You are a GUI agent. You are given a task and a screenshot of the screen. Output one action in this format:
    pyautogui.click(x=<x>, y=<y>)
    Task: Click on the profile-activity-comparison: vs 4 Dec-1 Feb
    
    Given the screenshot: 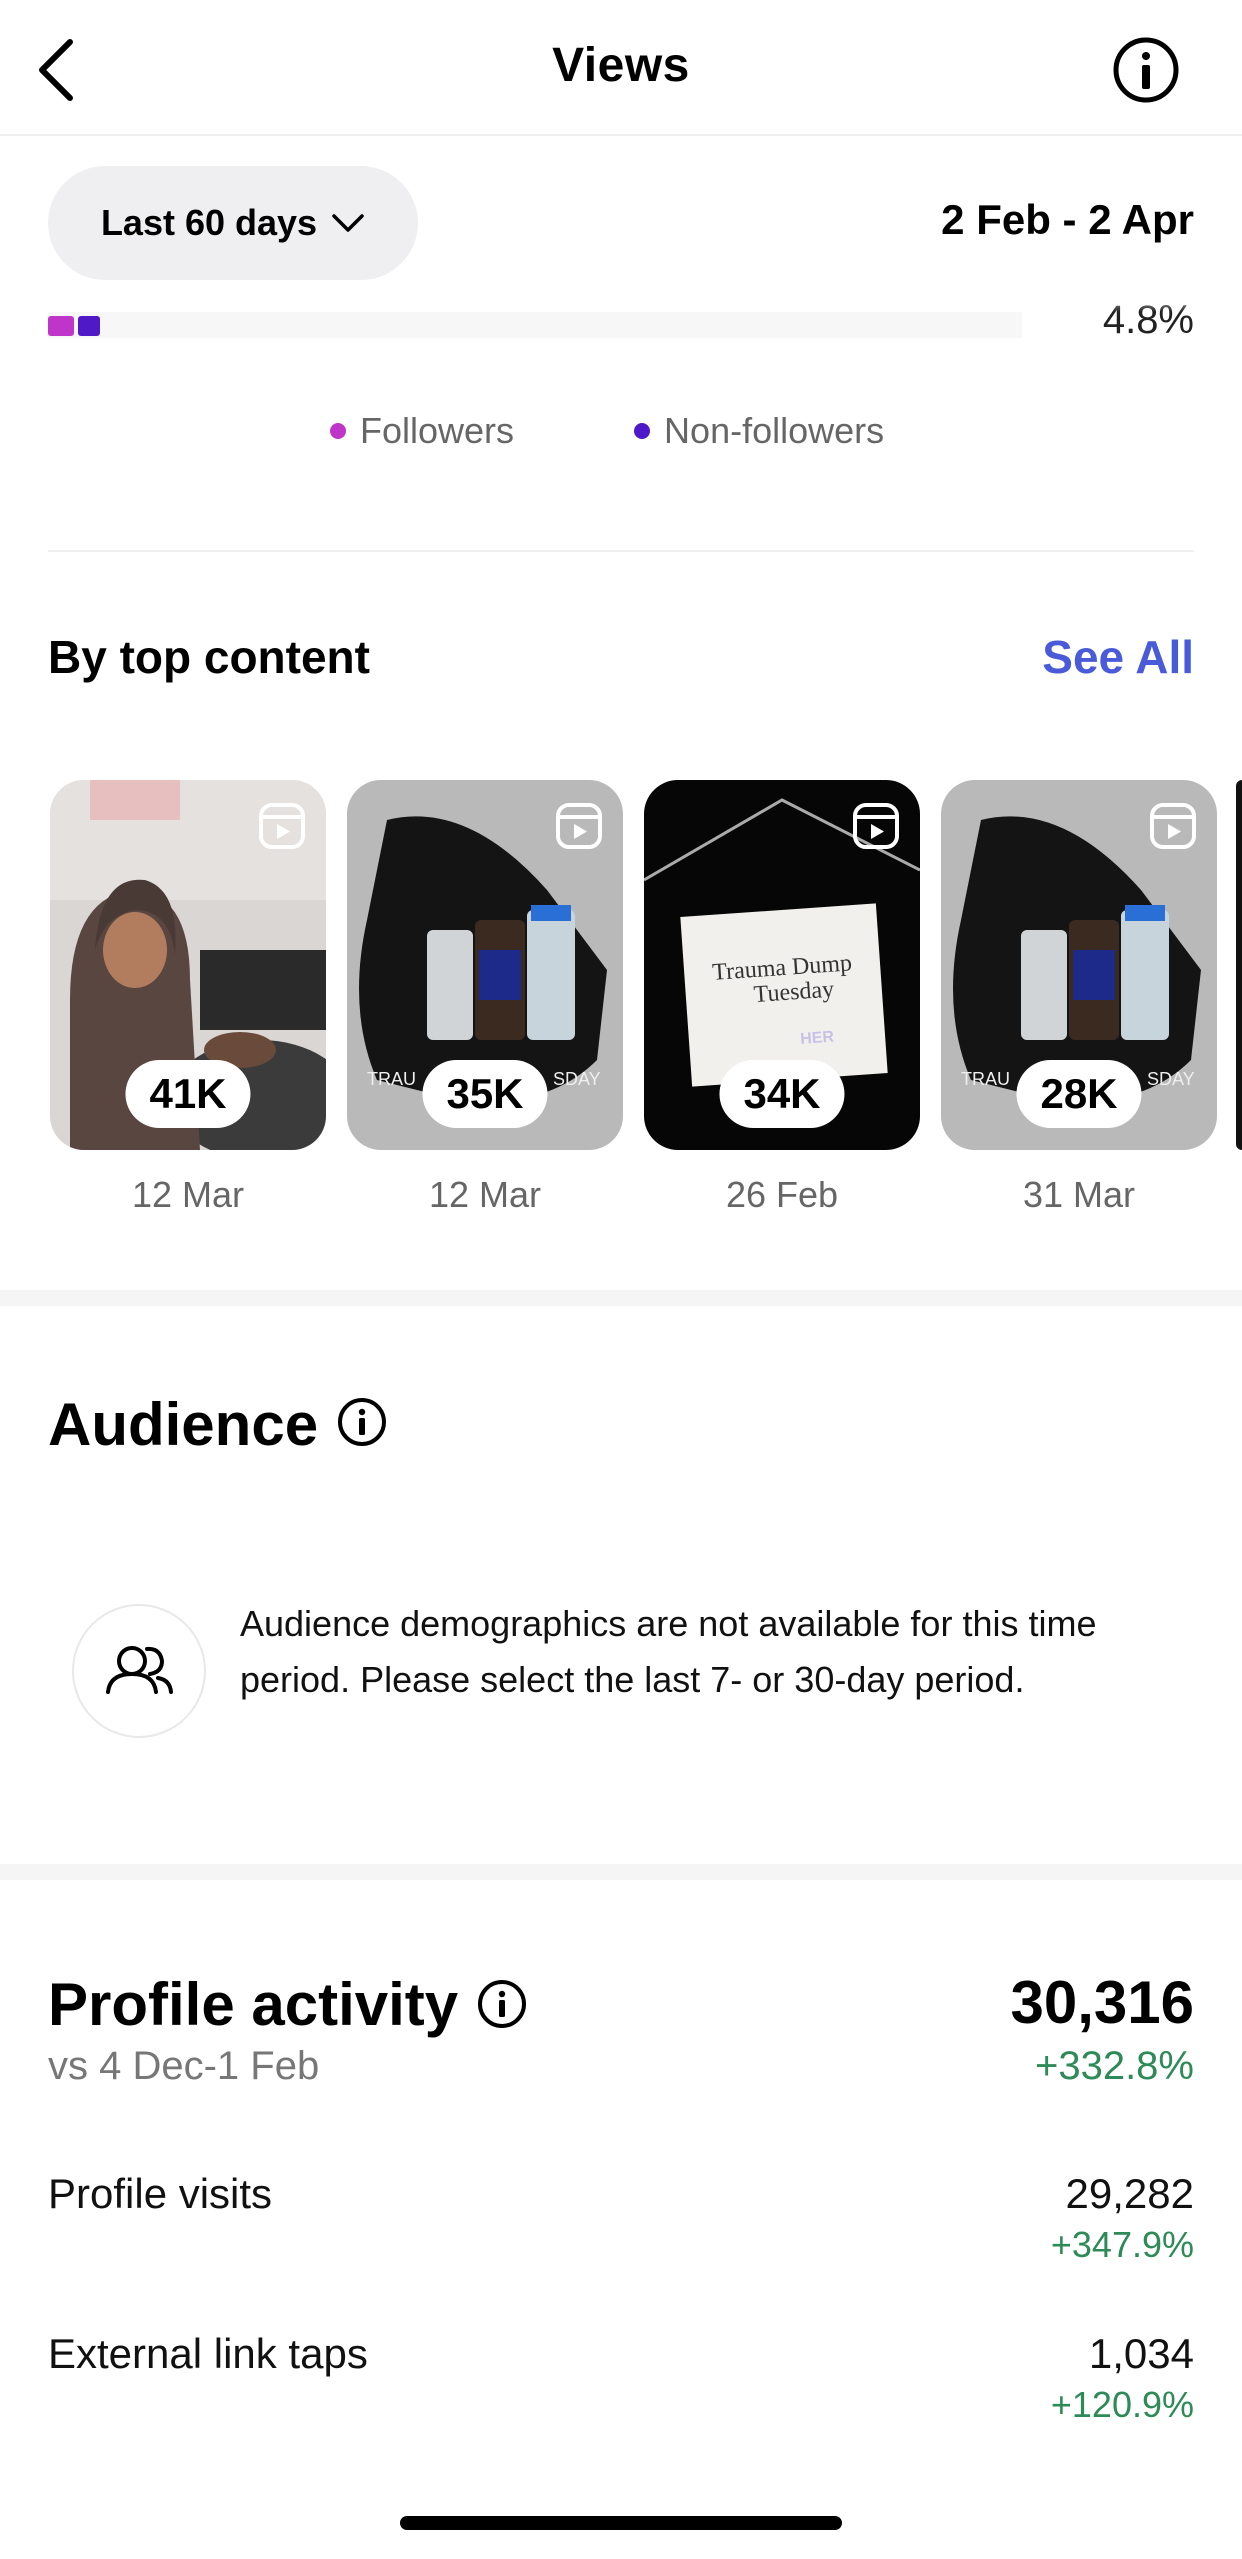 What is the action you would take?
    pyautogui.click(x=184, y=2066)
    